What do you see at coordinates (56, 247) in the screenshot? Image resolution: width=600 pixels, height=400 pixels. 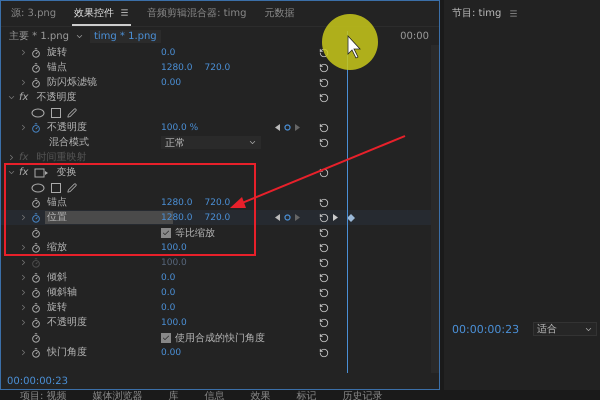 I see `property-label: 缩放` at bounding box center [56, 247].